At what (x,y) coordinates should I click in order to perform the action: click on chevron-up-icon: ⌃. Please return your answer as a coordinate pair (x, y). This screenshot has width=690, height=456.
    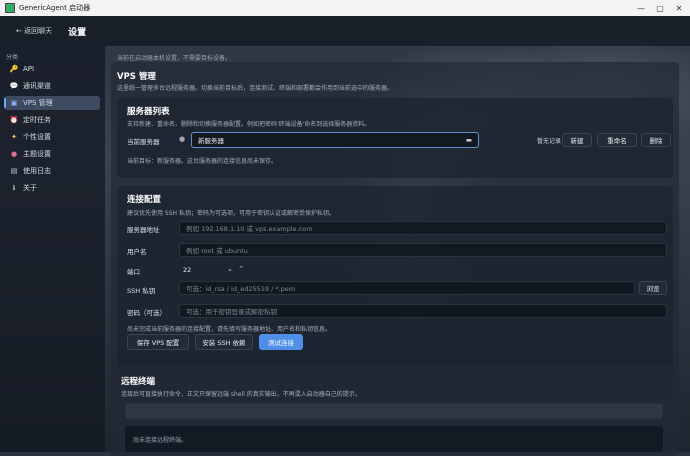
    Looking at the image, I should click on (241, 269).